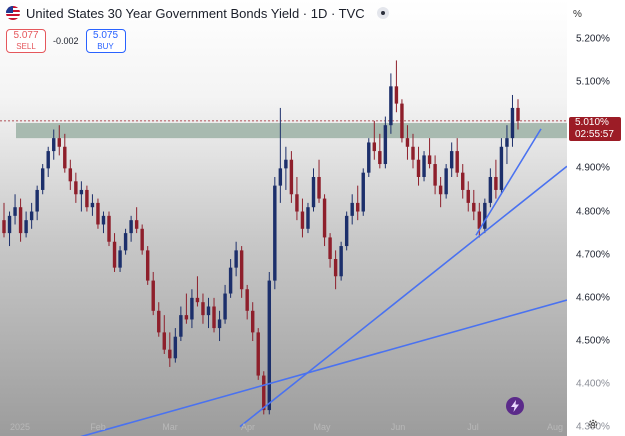 The image size is (625, 436). What do you see at coordinates (105, 46) in the screenshot?
I see `buy-label: BUY` at bounding box center [105, 46].